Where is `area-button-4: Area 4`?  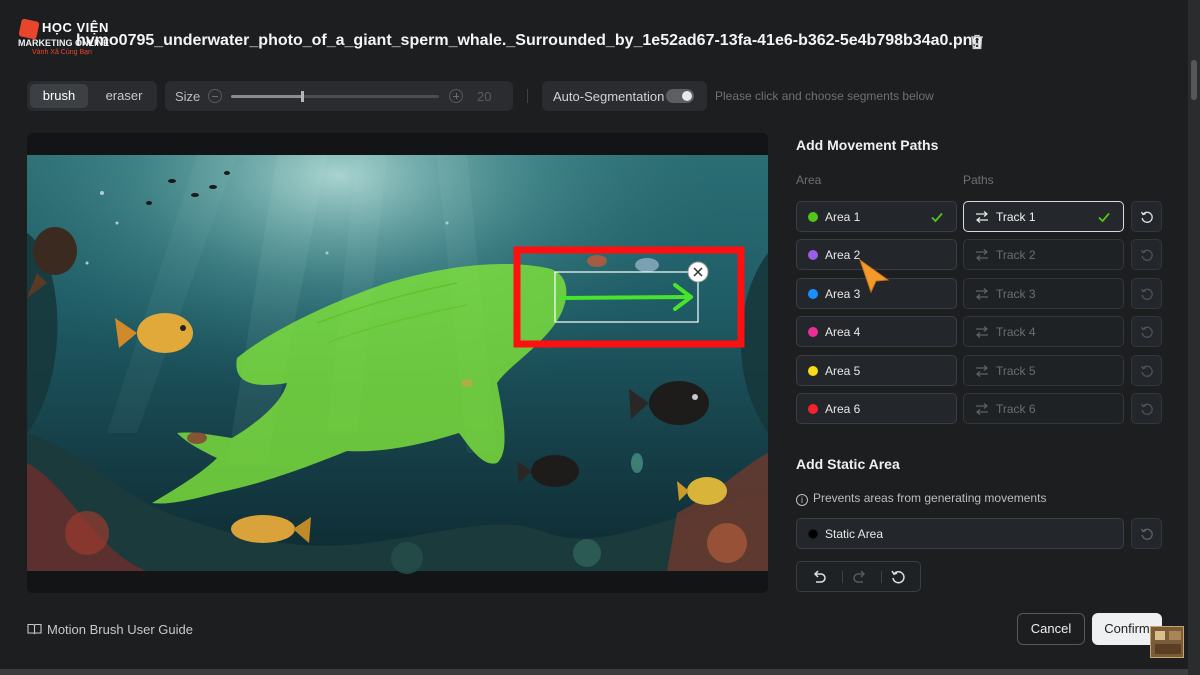
area-button-4: Area 4 is located at coordinates (876, 331).